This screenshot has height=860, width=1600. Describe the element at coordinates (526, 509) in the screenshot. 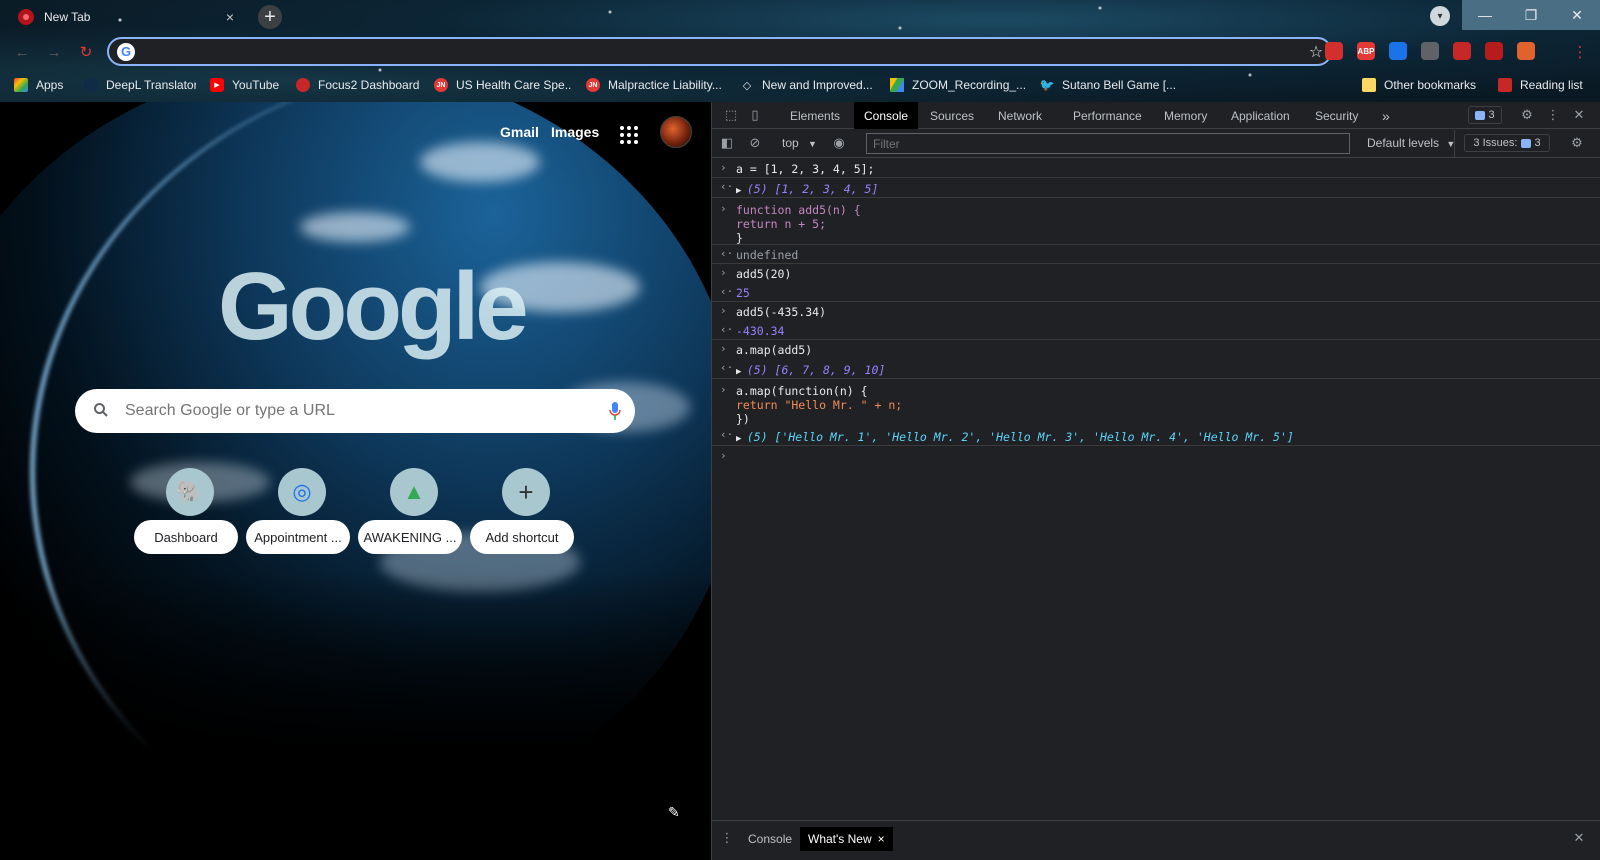

I see `shortcut-add: + Add shortcut` at that location.